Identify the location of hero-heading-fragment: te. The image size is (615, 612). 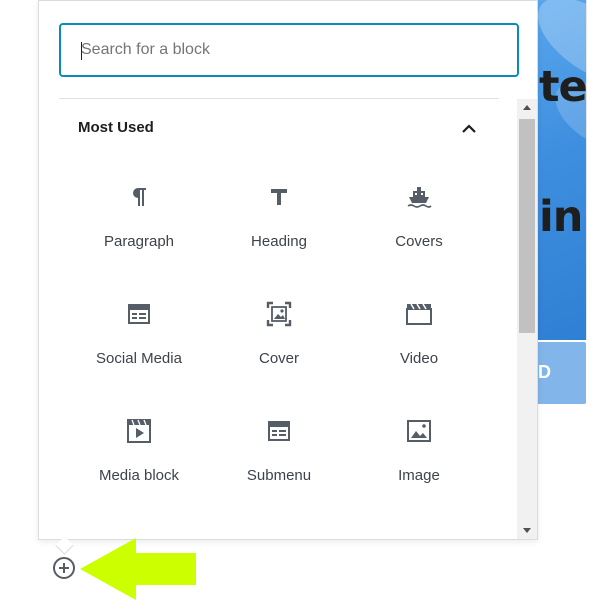
(562, 87).